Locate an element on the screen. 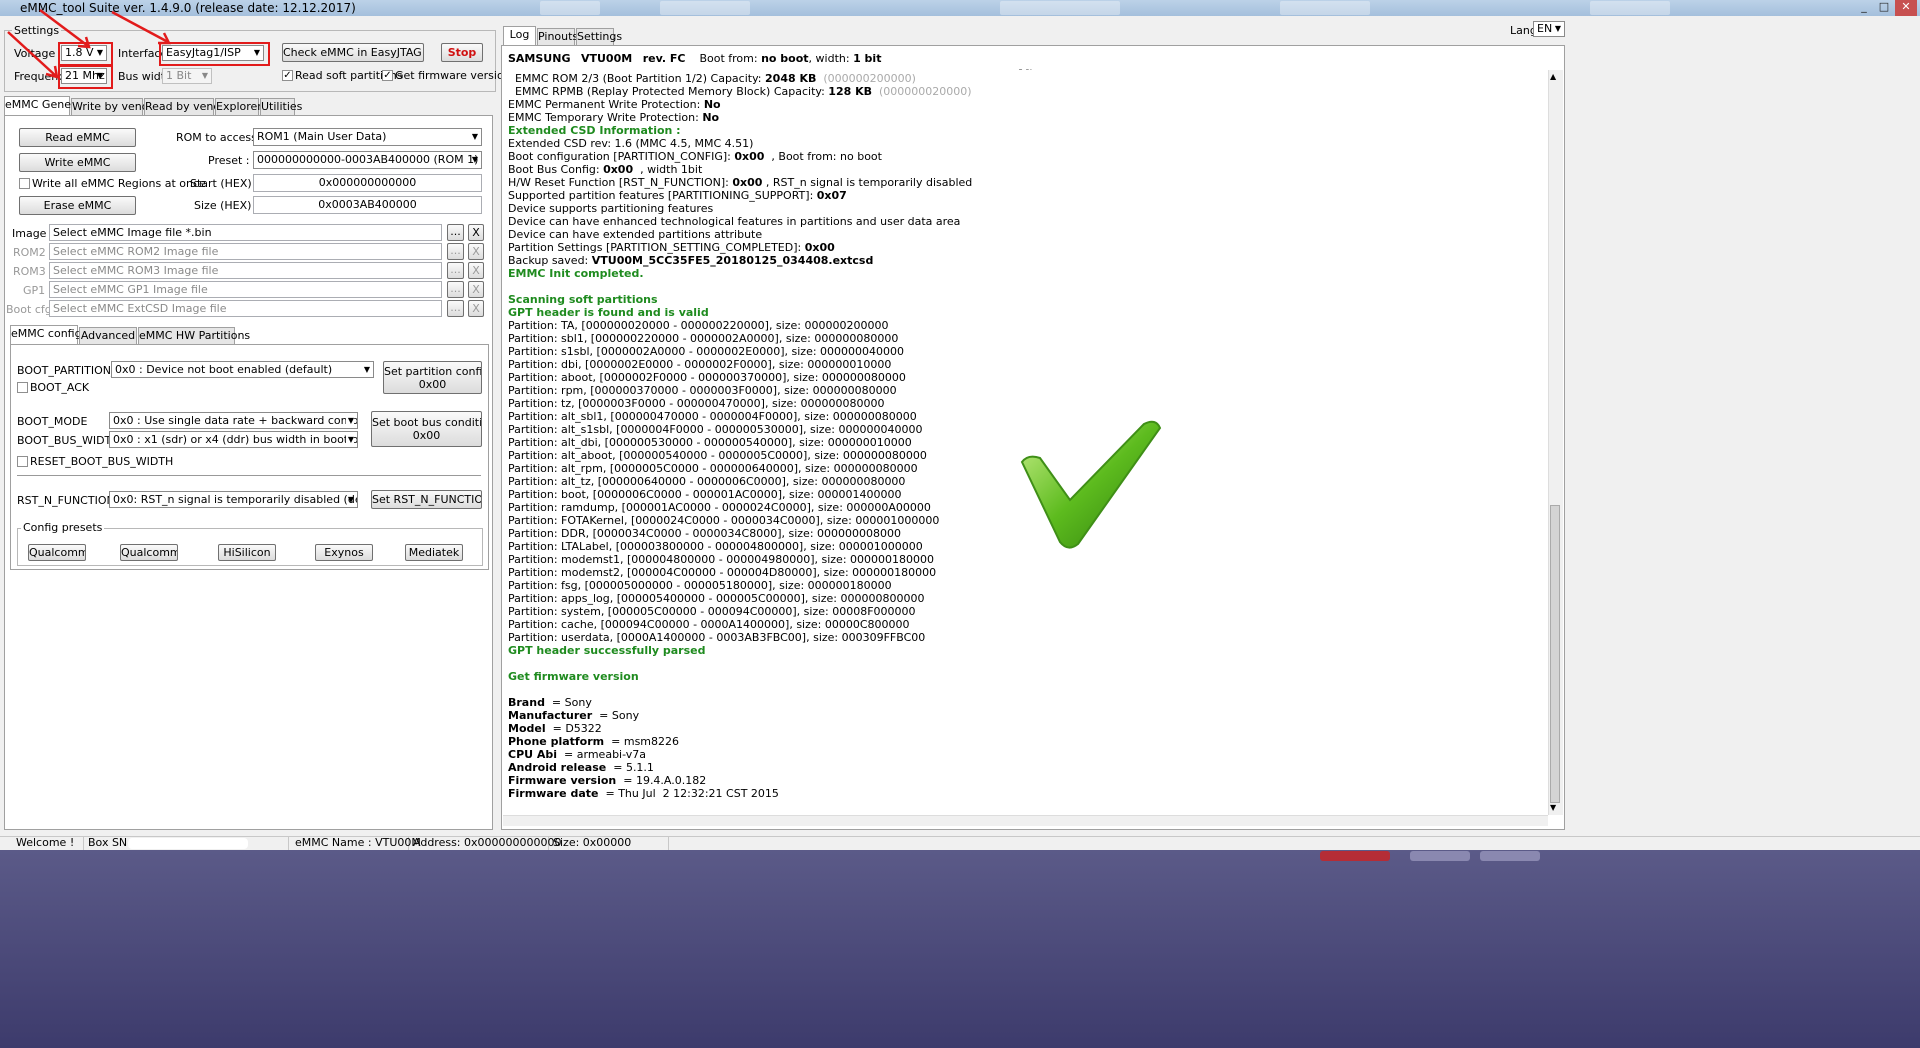  tab-advanced: Advanced is located at coordinates (108, 335).